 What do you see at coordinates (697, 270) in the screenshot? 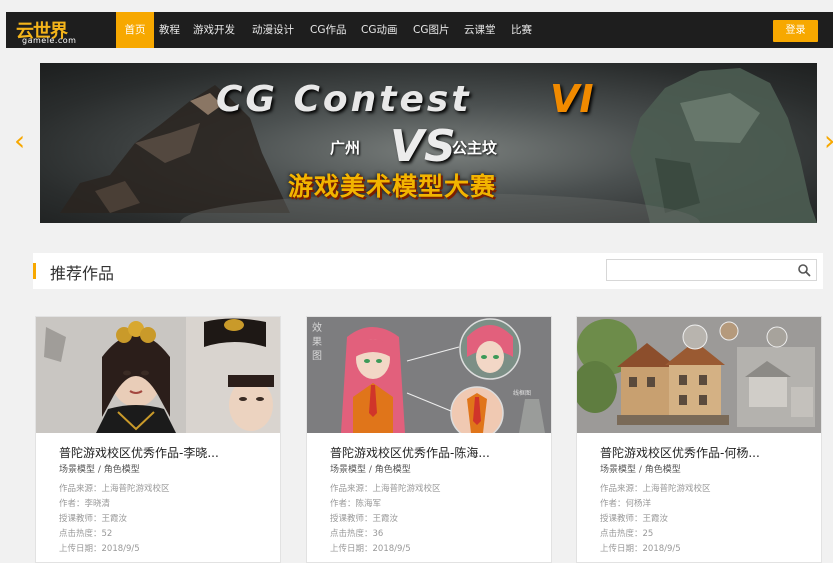
I see `search-input` at bounding box center [697, 270].